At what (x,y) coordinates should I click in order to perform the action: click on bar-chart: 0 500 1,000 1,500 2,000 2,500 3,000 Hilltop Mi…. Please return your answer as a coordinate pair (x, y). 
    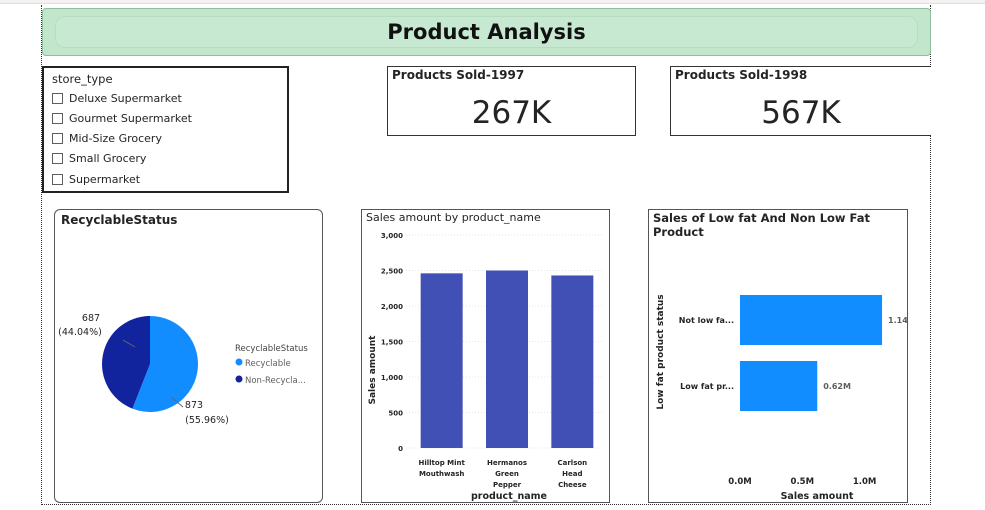
    Looking at the image, I should click on (485, 367).